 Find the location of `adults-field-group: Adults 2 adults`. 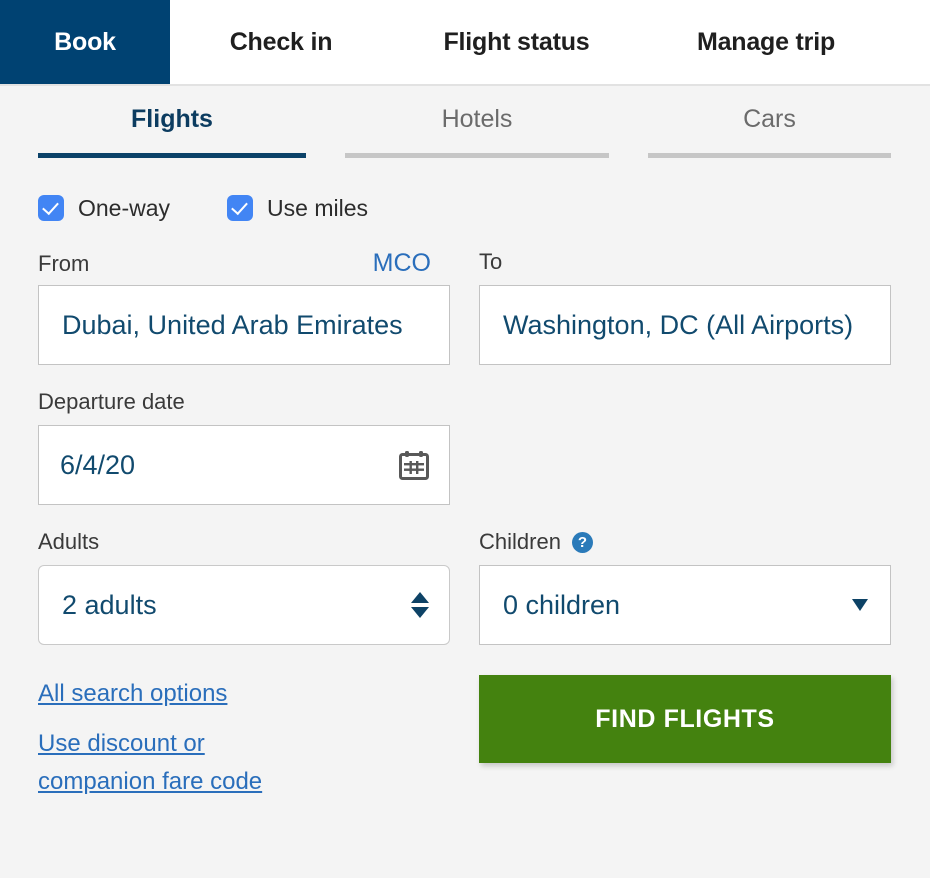

adults-field-group: Adults 2 adults is located at coordinates (244, 587).